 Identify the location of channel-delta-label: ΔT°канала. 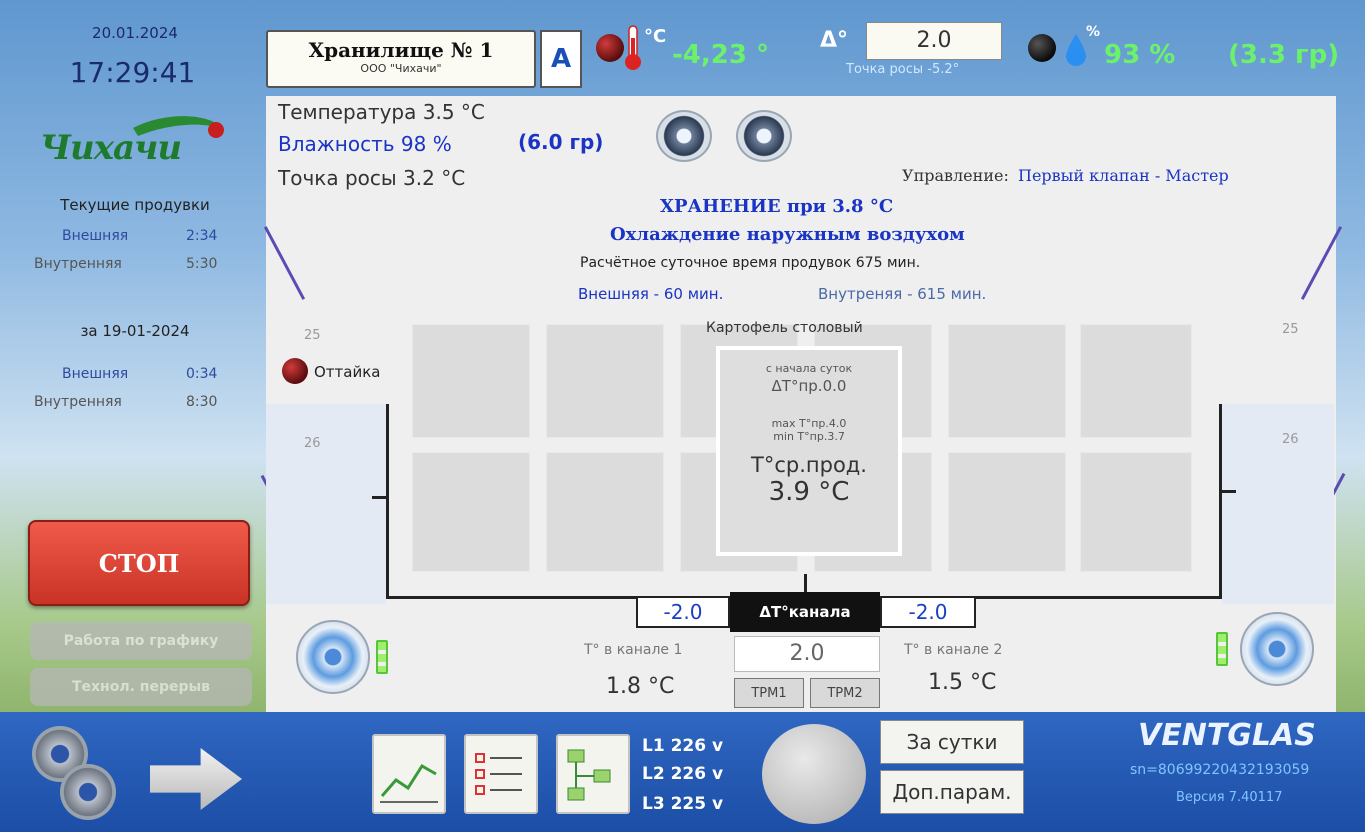
(805, 612).